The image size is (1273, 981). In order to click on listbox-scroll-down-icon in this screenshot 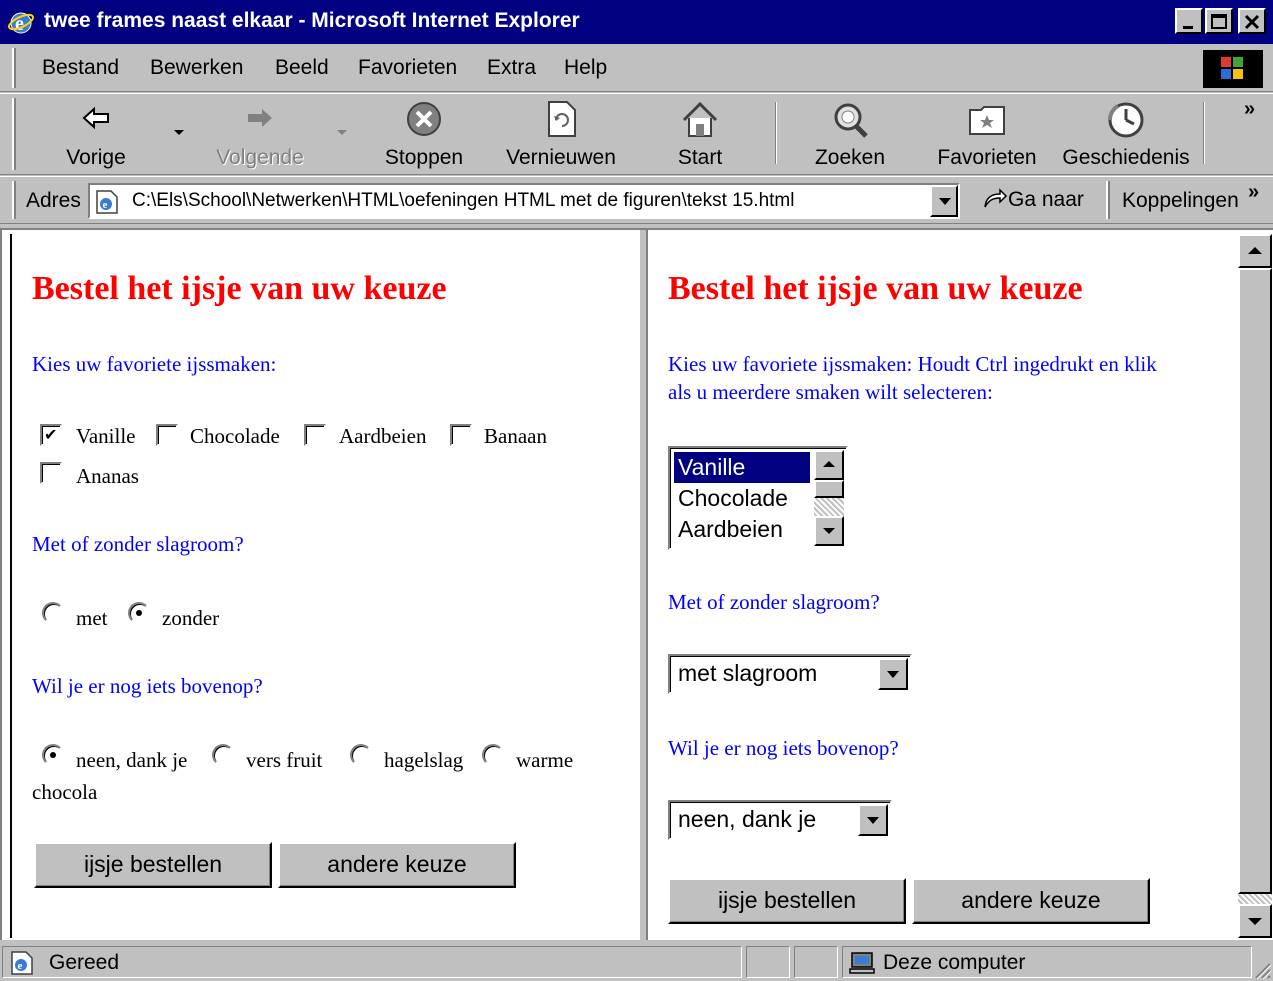, I will do `click(829, 531)`.